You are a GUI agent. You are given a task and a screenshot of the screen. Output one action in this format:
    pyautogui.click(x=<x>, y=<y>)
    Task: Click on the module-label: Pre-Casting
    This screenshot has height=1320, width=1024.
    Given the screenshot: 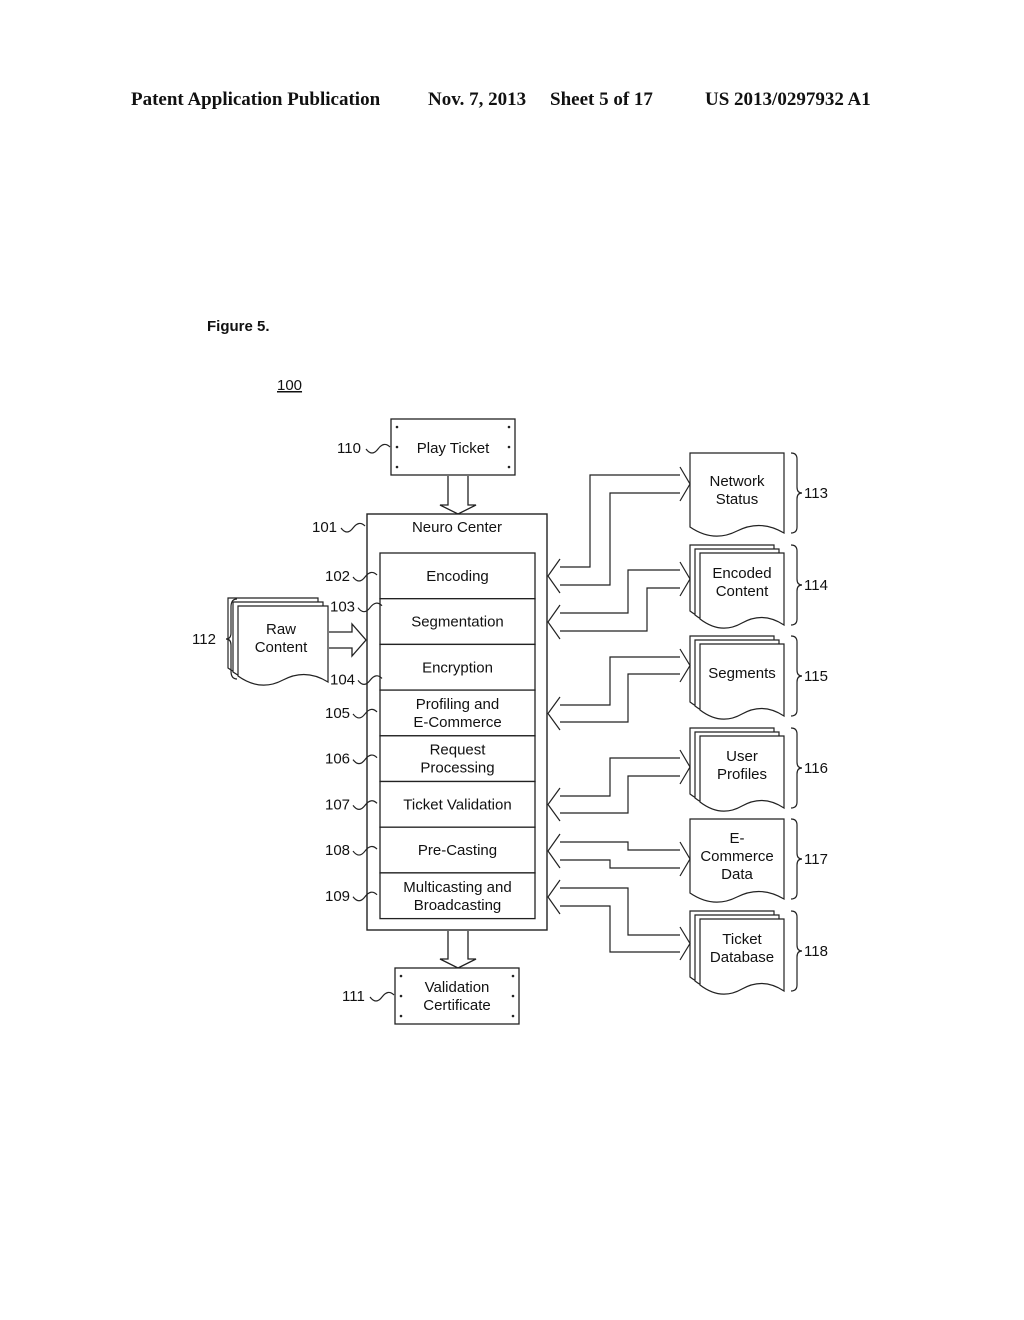 What is the action you would take?
    pyautogui.click(x=457, y=850)
    